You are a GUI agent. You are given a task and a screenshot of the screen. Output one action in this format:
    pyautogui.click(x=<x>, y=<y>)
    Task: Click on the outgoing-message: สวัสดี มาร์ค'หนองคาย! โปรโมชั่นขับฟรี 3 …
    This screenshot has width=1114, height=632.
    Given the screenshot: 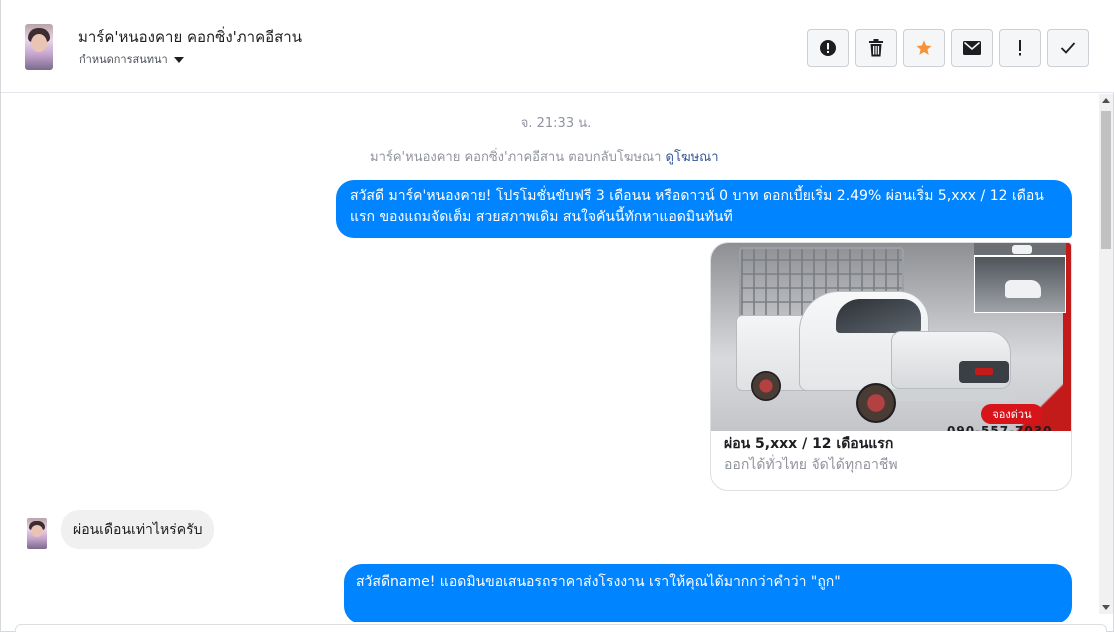 What is the action you would take?
    pyautogui.click(x=704, y=209)
    